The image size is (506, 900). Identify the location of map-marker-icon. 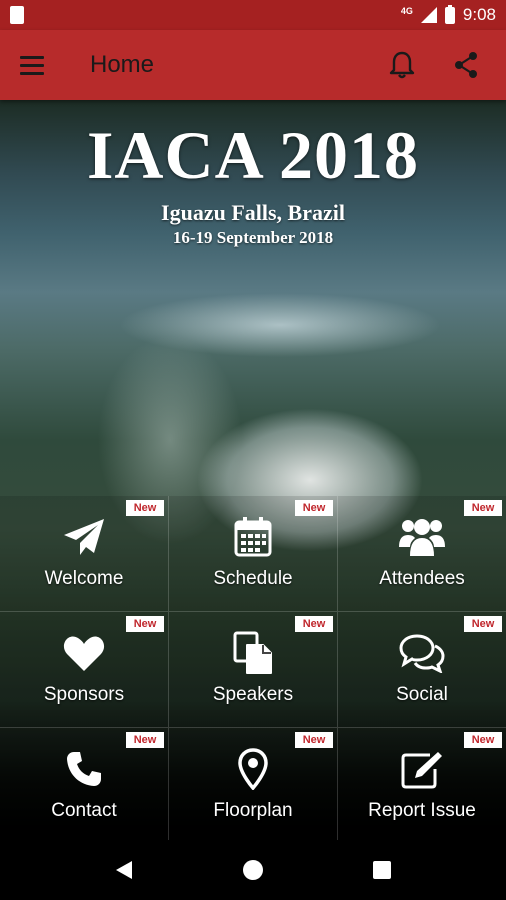
(253, 769).